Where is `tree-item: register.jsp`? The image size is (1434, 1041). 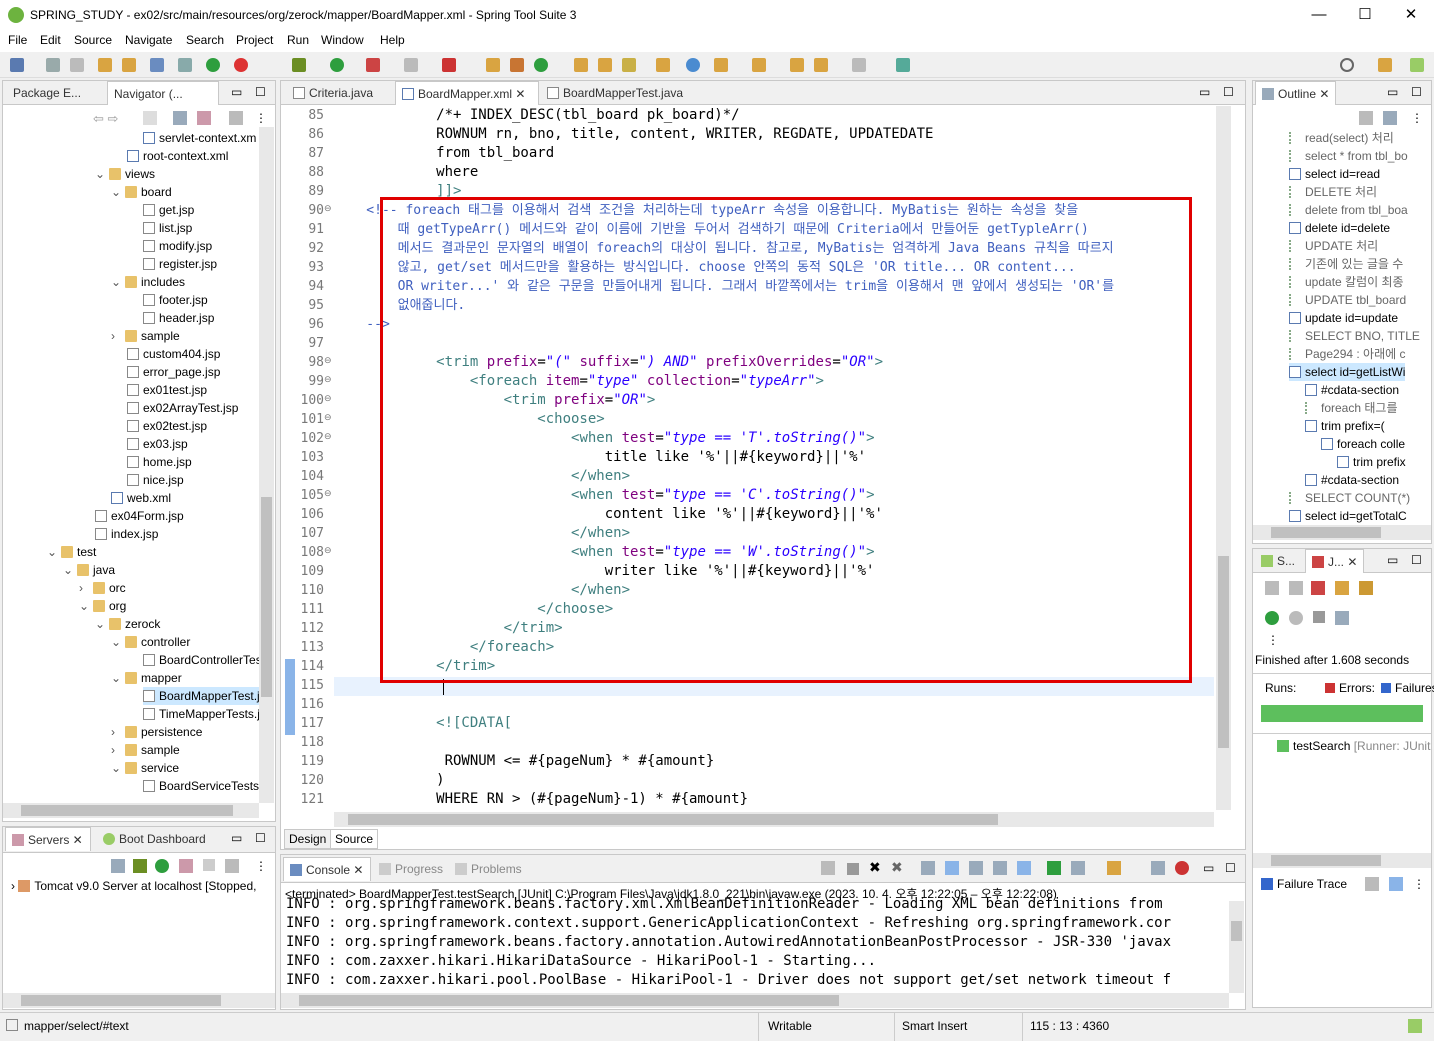 tree-item: register.jsp is located at coordinates (180, 264).